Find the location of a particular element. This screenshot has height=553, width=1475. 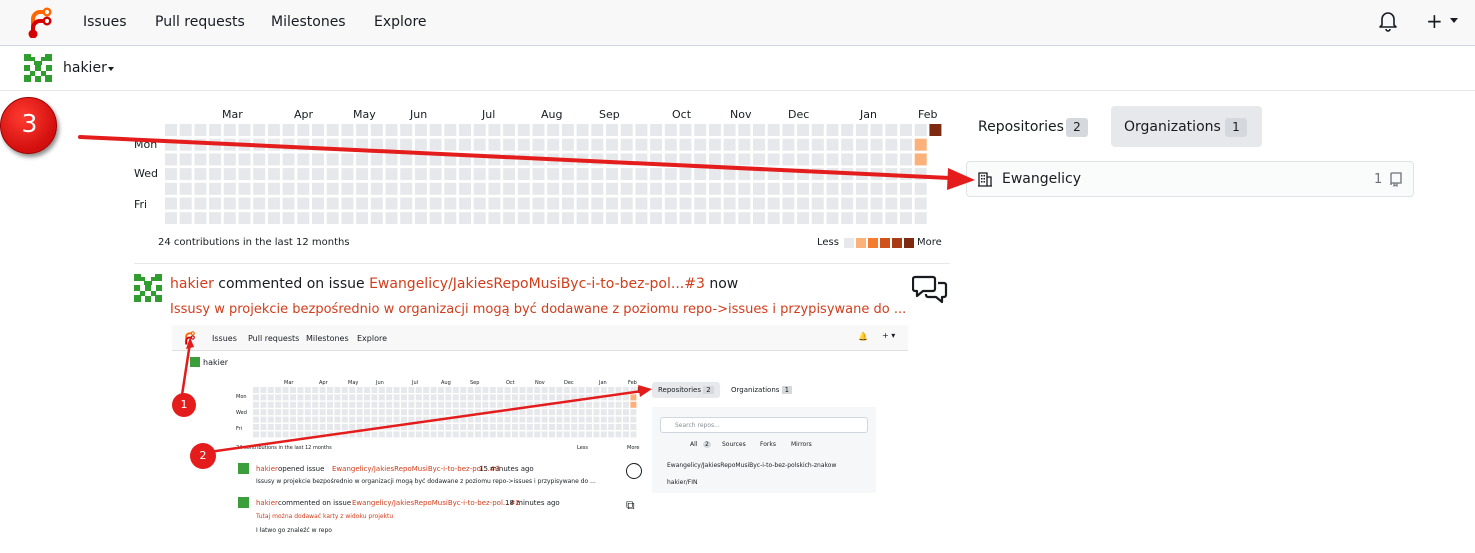

context-username: hakier is located at coordinates (85, 68).